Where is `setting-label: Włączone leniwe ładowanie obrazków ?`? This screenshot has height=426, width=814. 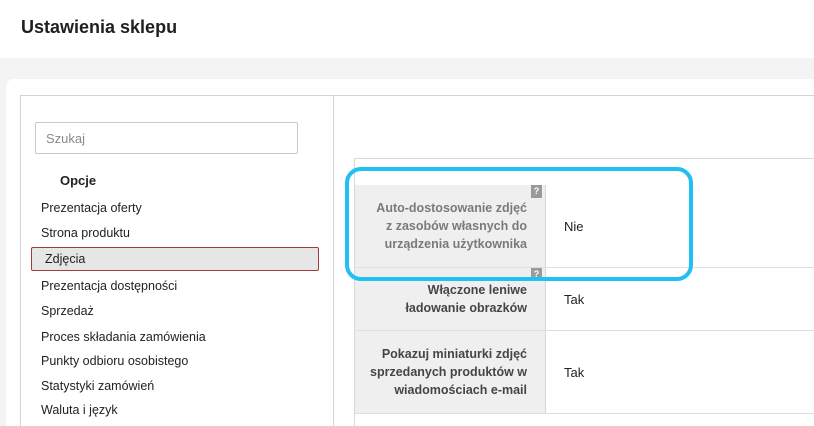
setting-label: Włączone leniwe ładowanie obrazków ? is located at coordinates (450, 299).